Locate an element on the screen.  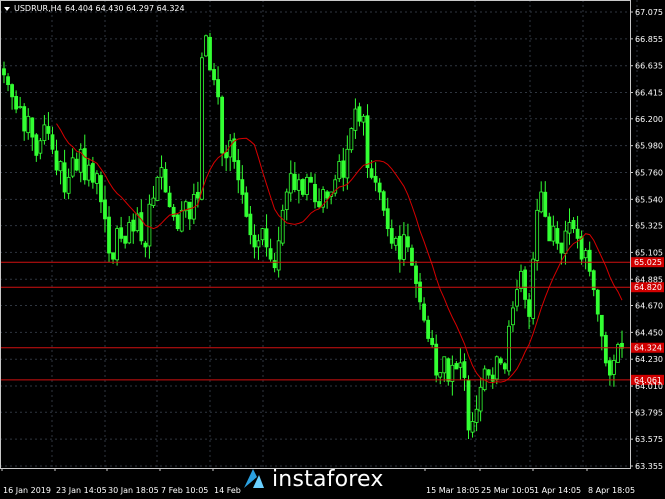
x-tick-label: 7 Feb 10:05 is located at coordinates (184, 490).